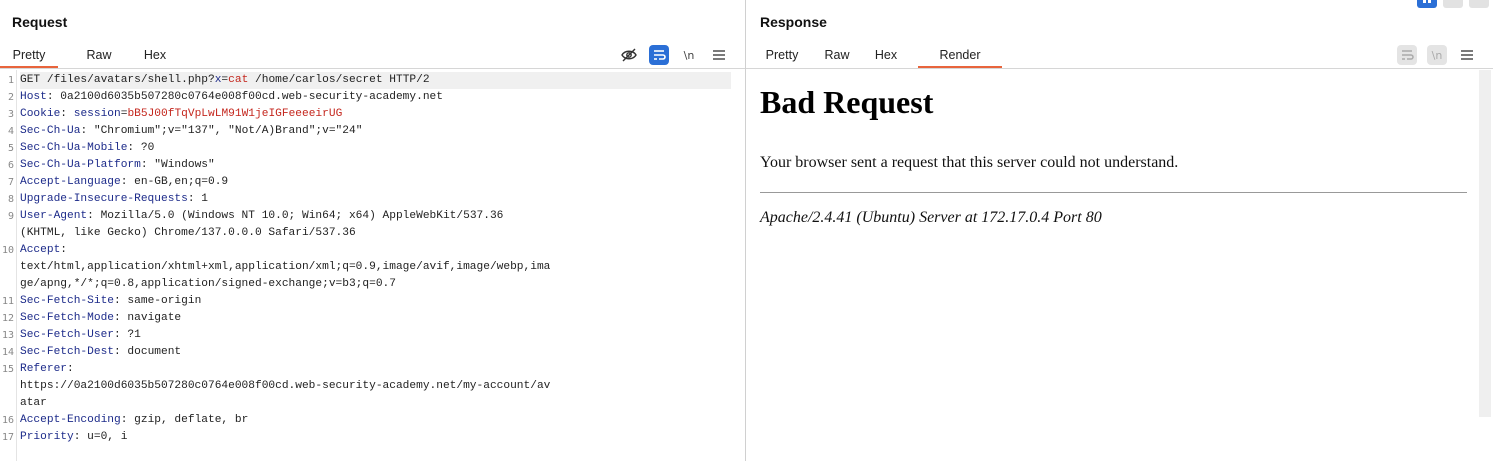  Describe the element at coordinates (148, 352) in the screenshot. I see `line-text: : document` at that location.